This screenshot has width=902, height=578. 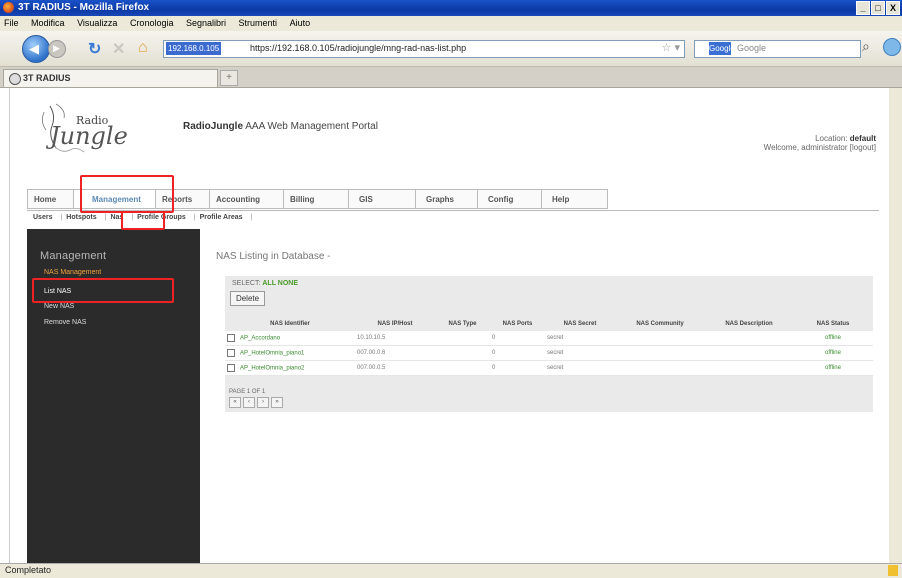 What do you see at coordinates (311, 126) in the screenshot?
I see `portal-subtitle: AAA Web Management Portal` at bounding box center [311, 126].